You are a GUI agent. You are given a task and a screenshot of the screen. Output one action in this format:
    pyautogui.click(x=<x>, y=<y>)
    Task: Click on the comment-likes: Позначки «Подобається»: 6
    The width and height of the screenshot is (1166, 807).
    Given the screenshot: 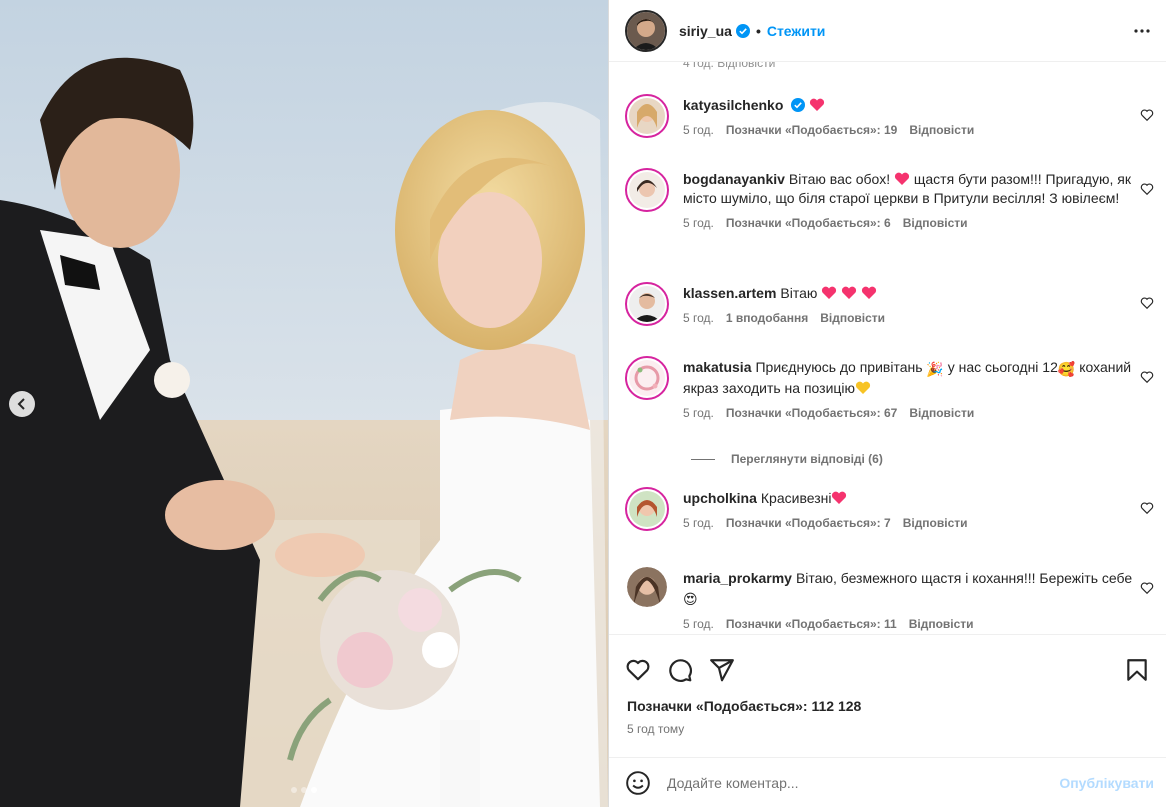 What is the action you would take?
    pyautogui.click(x=808, y=223)
    